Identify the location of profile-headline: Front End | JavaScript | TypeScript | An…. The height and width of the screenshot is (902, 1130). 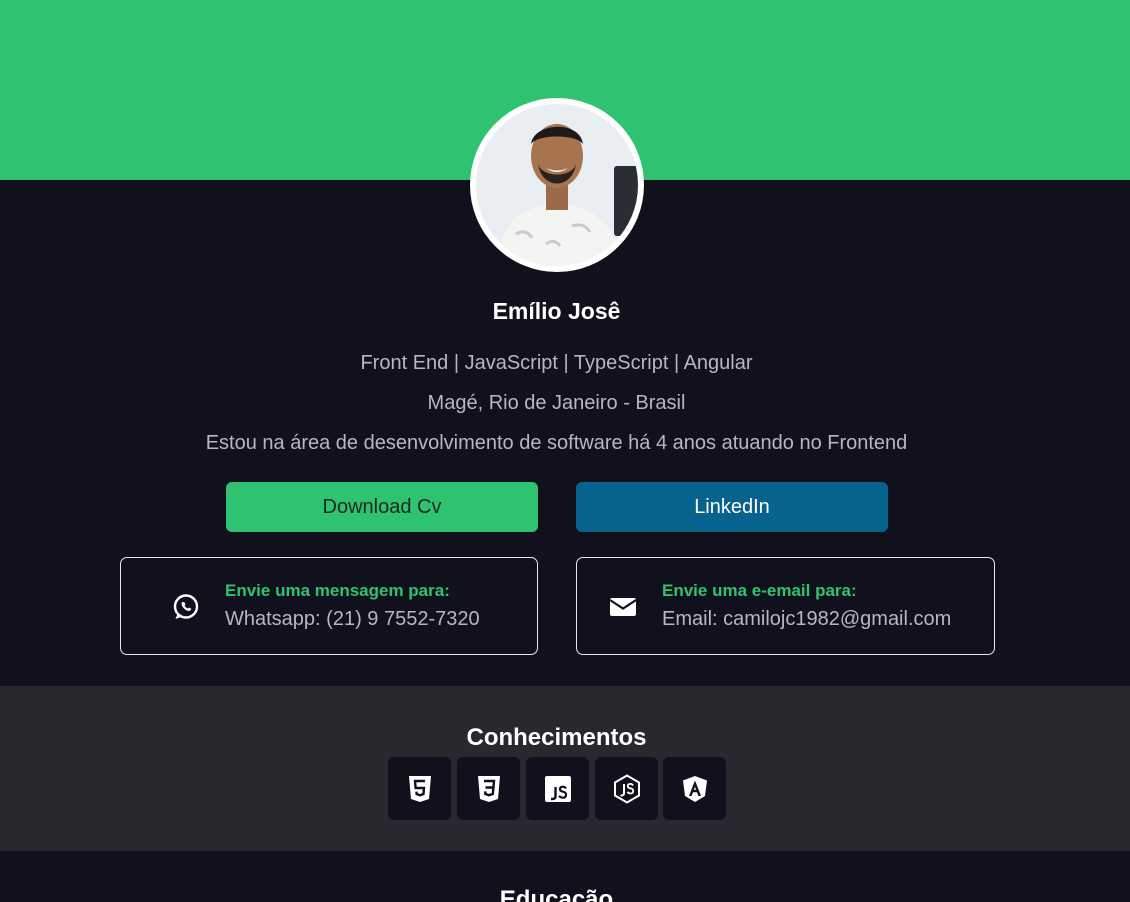
(556, 363).